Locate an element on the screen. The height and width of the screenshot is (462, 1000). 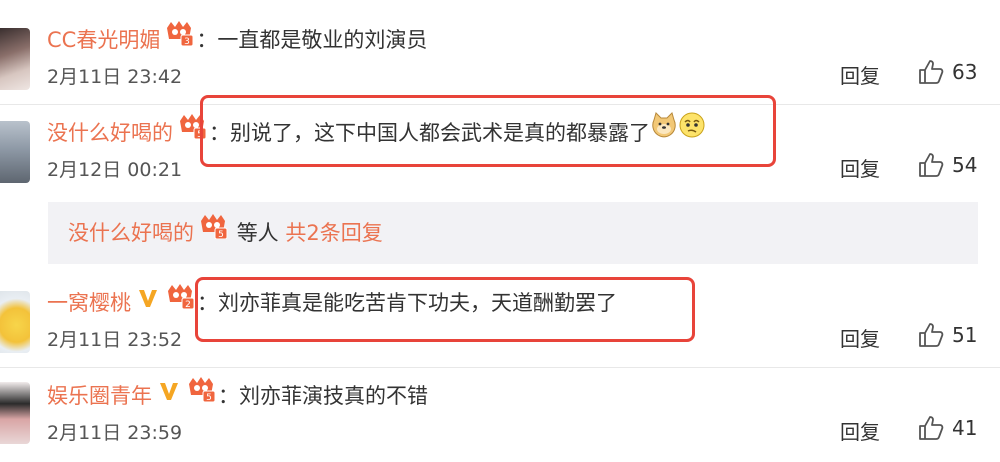
doge-emoji-icon is located at coordinates (664, 131).